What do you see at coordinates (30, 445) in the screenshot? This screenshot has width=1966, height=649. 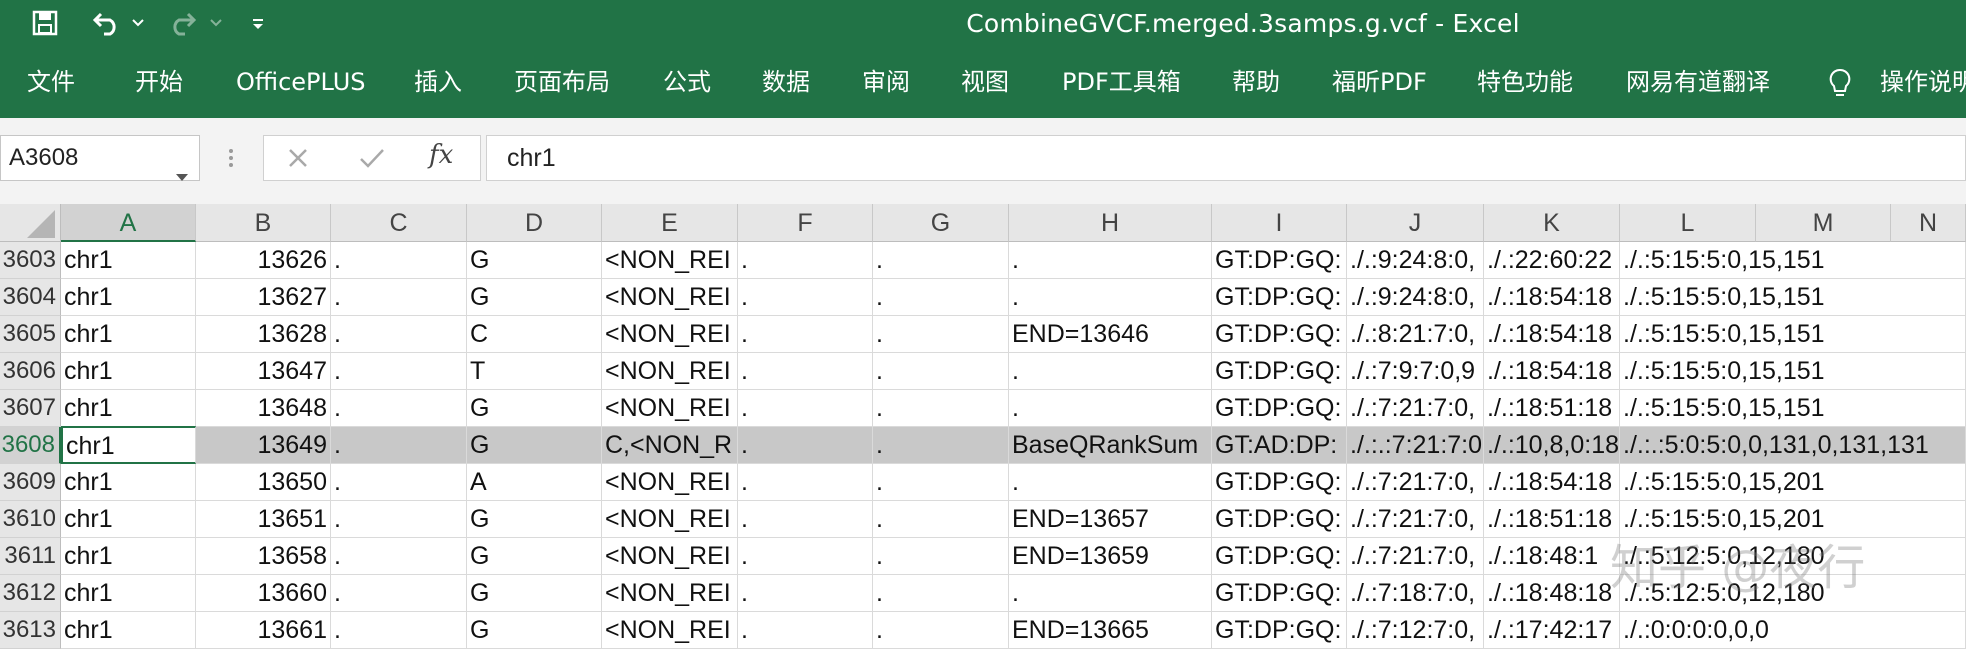 I see `row-header: 3608` at bounding box center [30, 445].